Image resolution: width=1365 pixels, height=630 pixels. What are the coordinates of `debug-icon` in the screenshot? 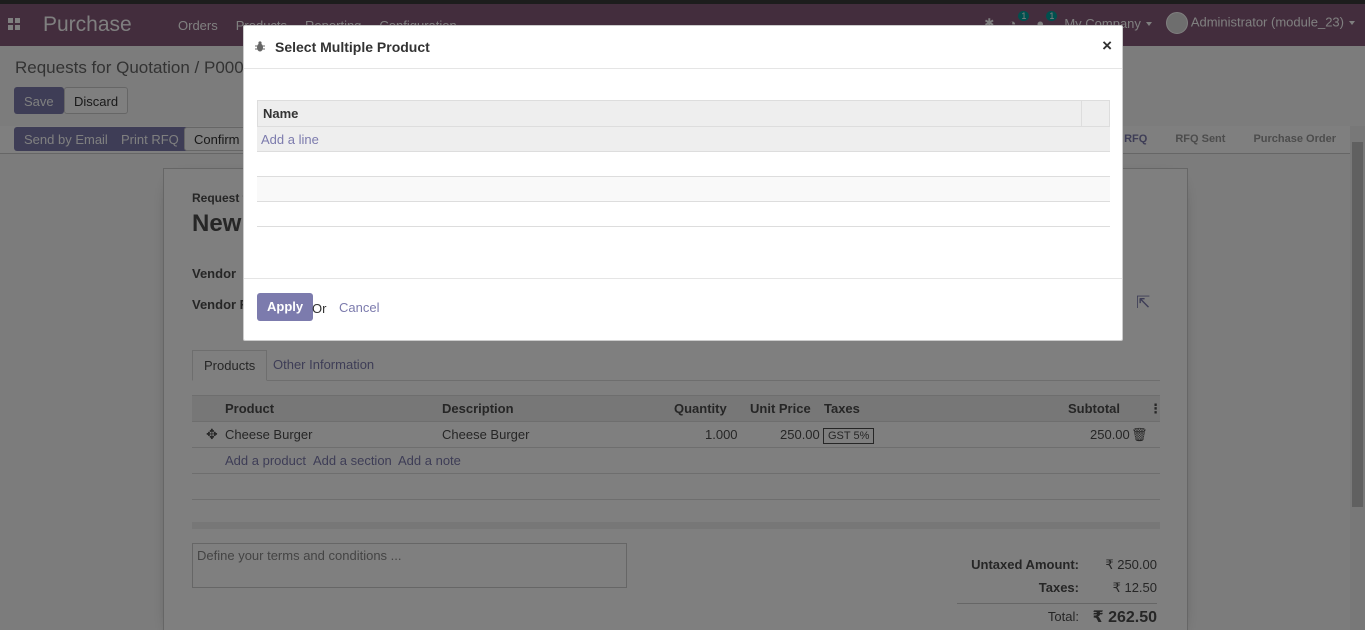 It's located at (260, 46).